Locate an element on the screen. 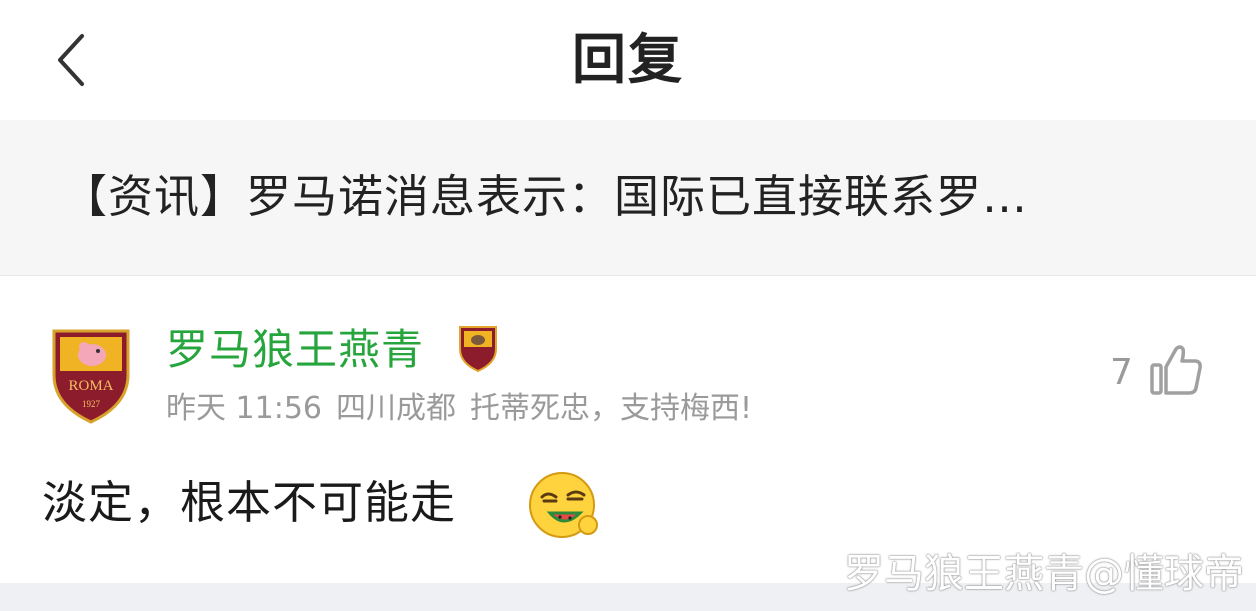  avatar: ROMA 1927 is located at coordinates (91, 375).